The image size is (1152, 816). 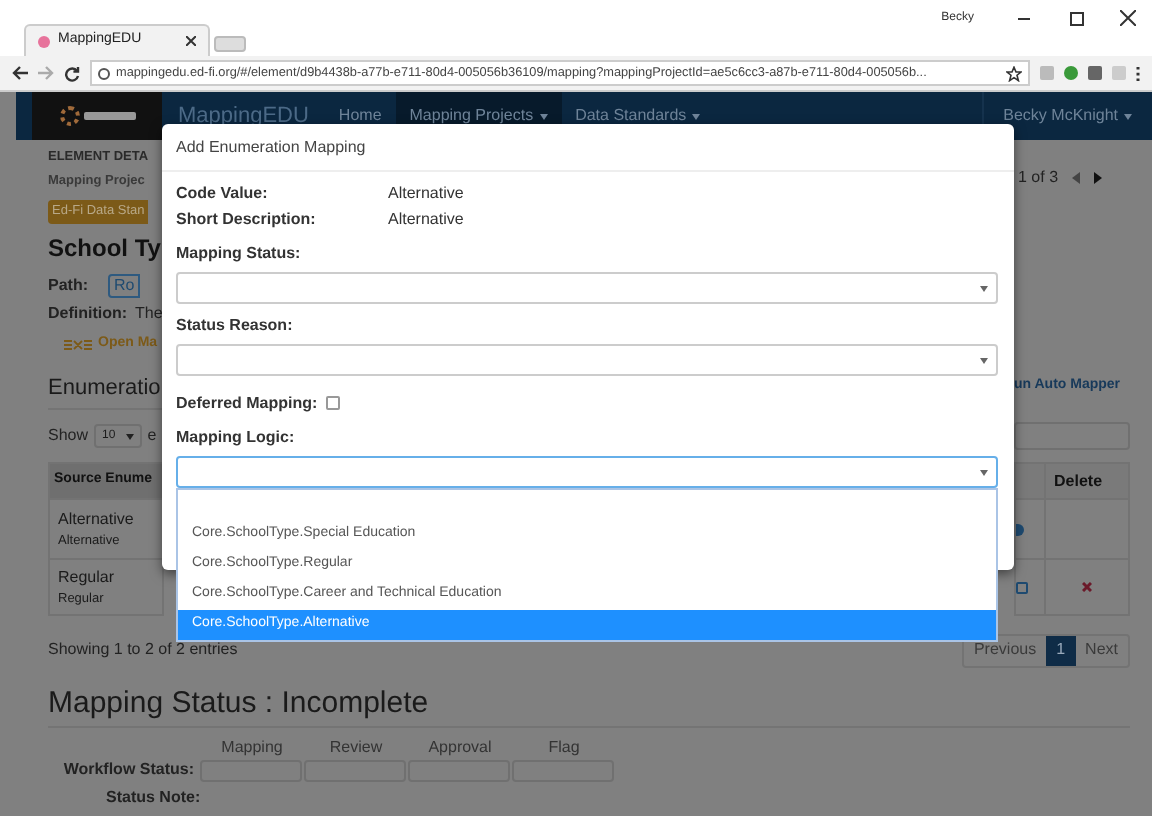 I want to click on site-icon, so click(x=44, y=41).